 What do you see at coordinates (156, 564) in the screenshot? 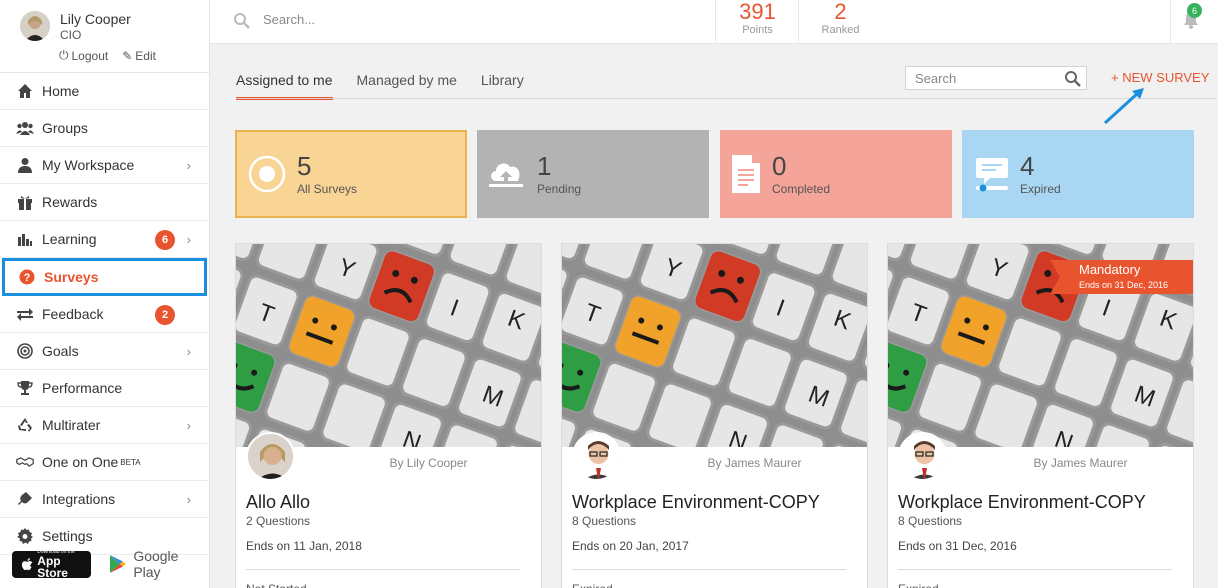
I see `google-play-text: Google Play` at bounding box center [156, 564].